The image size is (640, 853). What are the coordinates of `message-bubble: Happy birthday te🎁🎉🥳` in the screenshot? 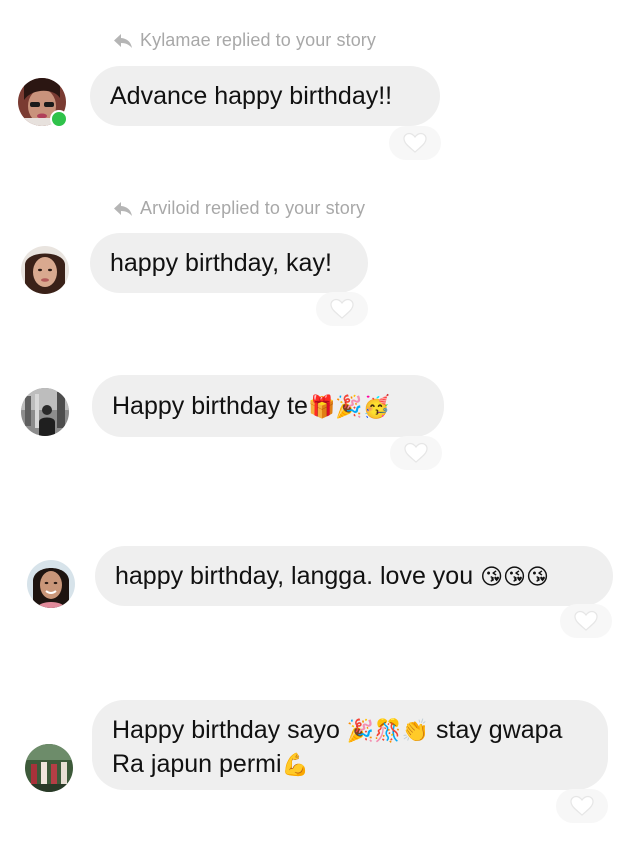 It's located at (268, 406).